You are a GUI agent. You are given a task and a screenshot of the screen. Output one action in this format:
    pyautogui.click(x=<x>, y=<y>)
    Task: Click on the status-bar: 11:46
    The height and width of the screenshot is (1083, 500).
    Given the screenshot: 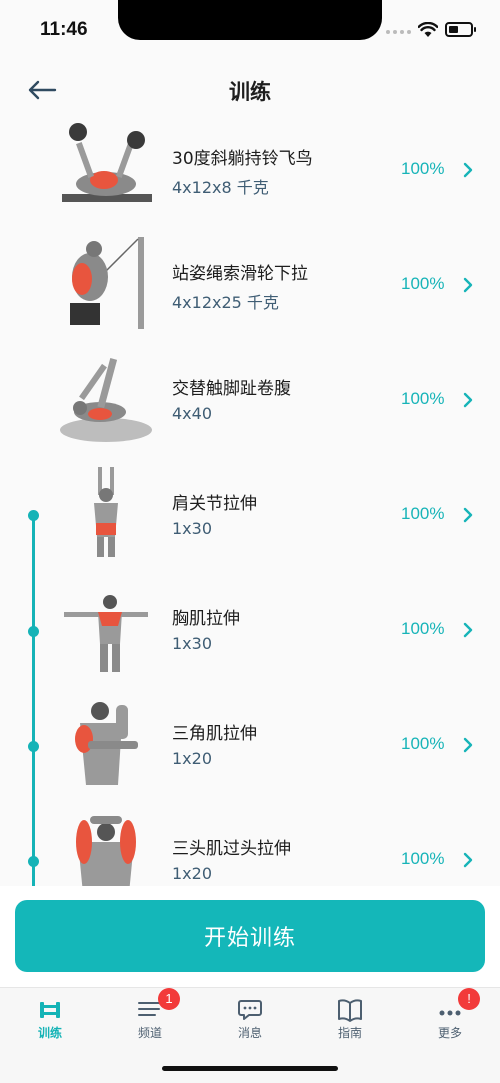 What is the action you would take?
    pyautogui.click(x=250, y=32)
    